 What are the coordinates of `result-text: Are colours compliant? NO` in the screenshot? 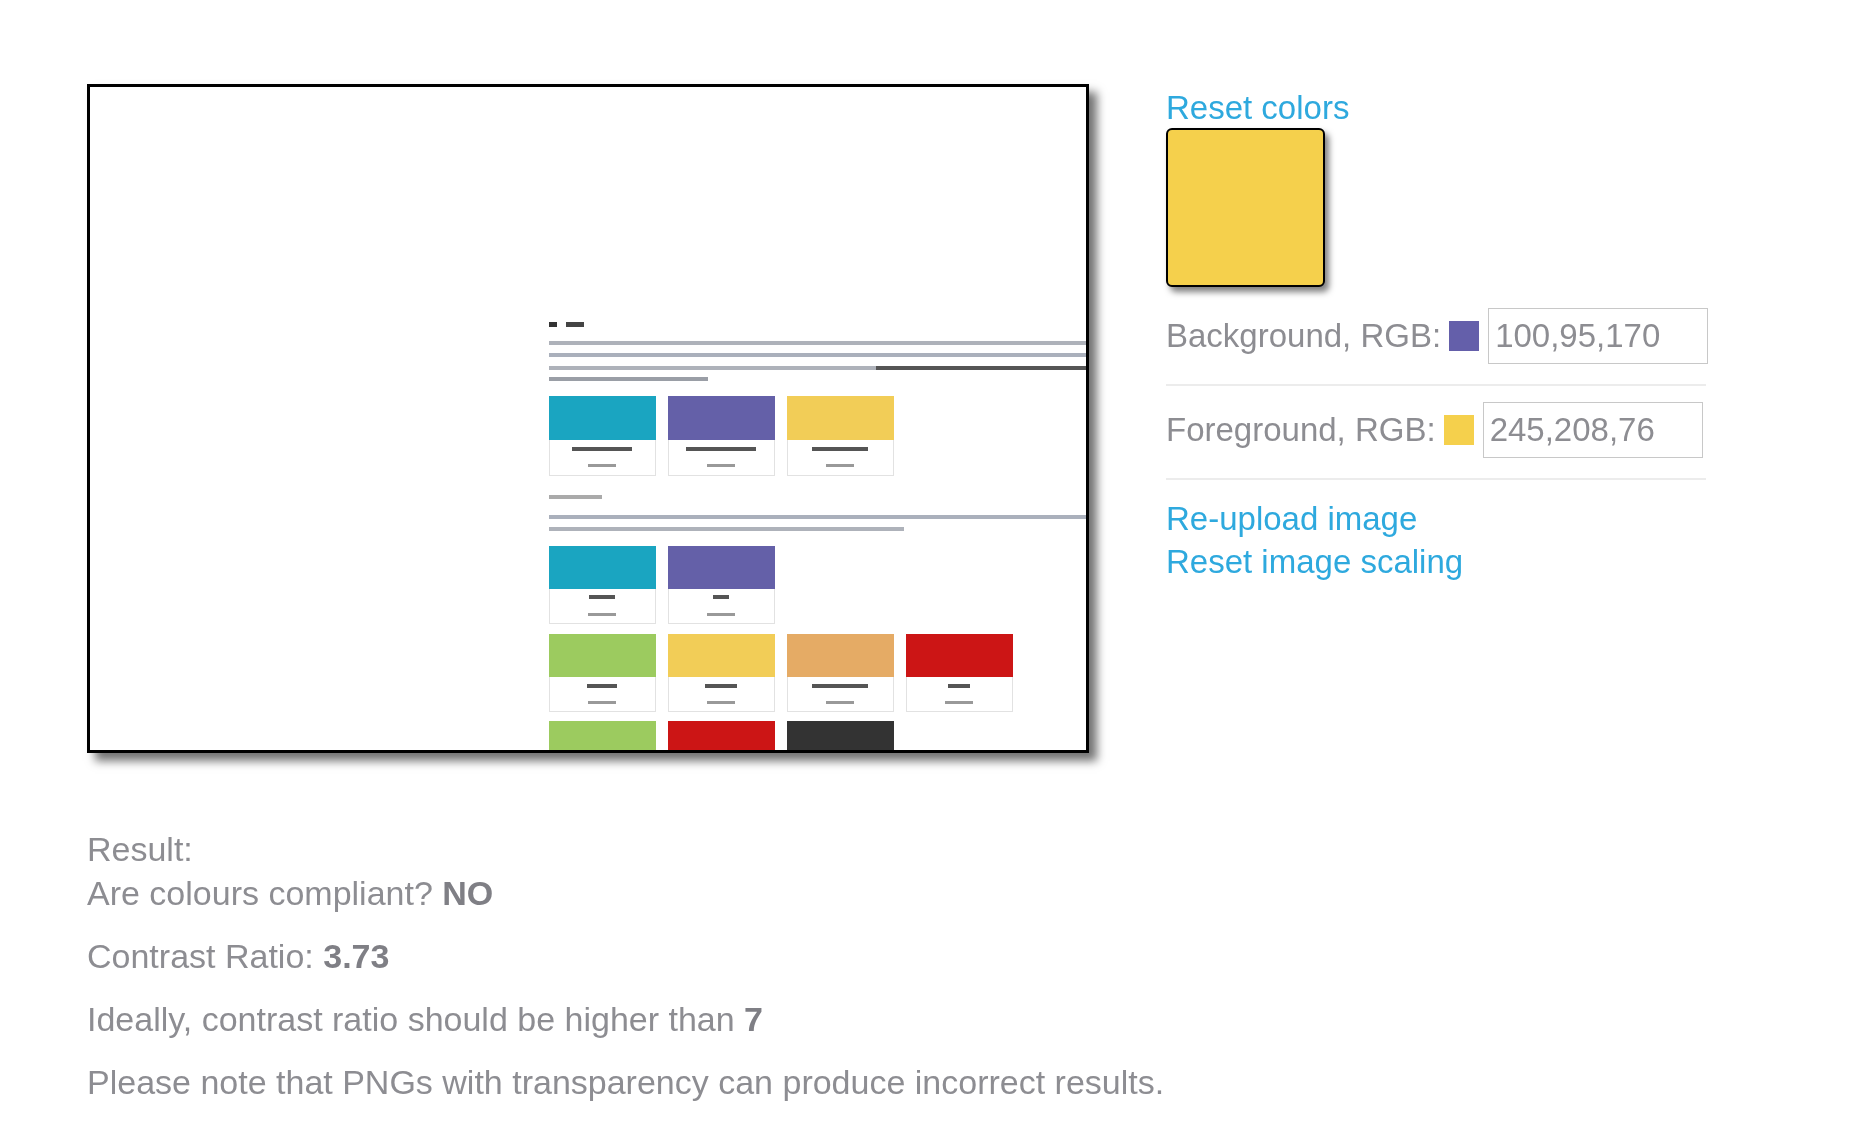 It's located at (290, 893).